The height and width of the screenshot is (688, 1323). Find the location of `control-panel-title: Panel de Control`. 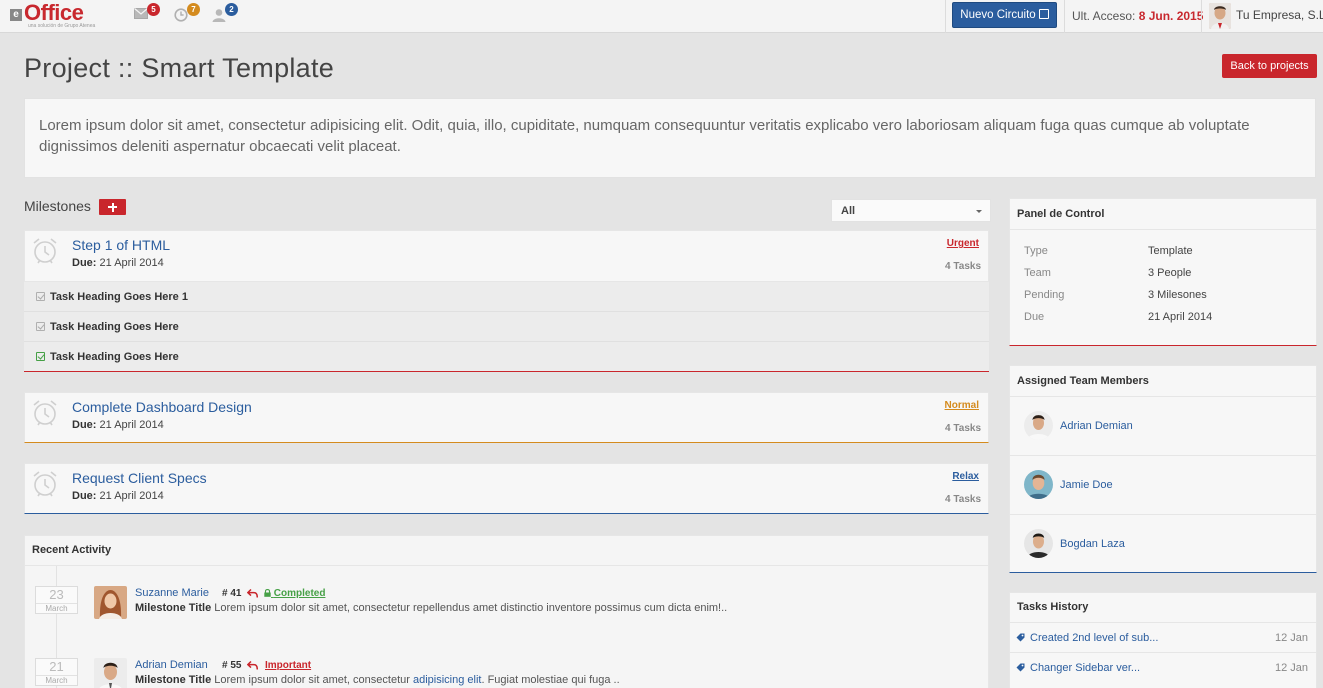

control-panel-title: Panel de Control is located at coordinates (1061, 214).